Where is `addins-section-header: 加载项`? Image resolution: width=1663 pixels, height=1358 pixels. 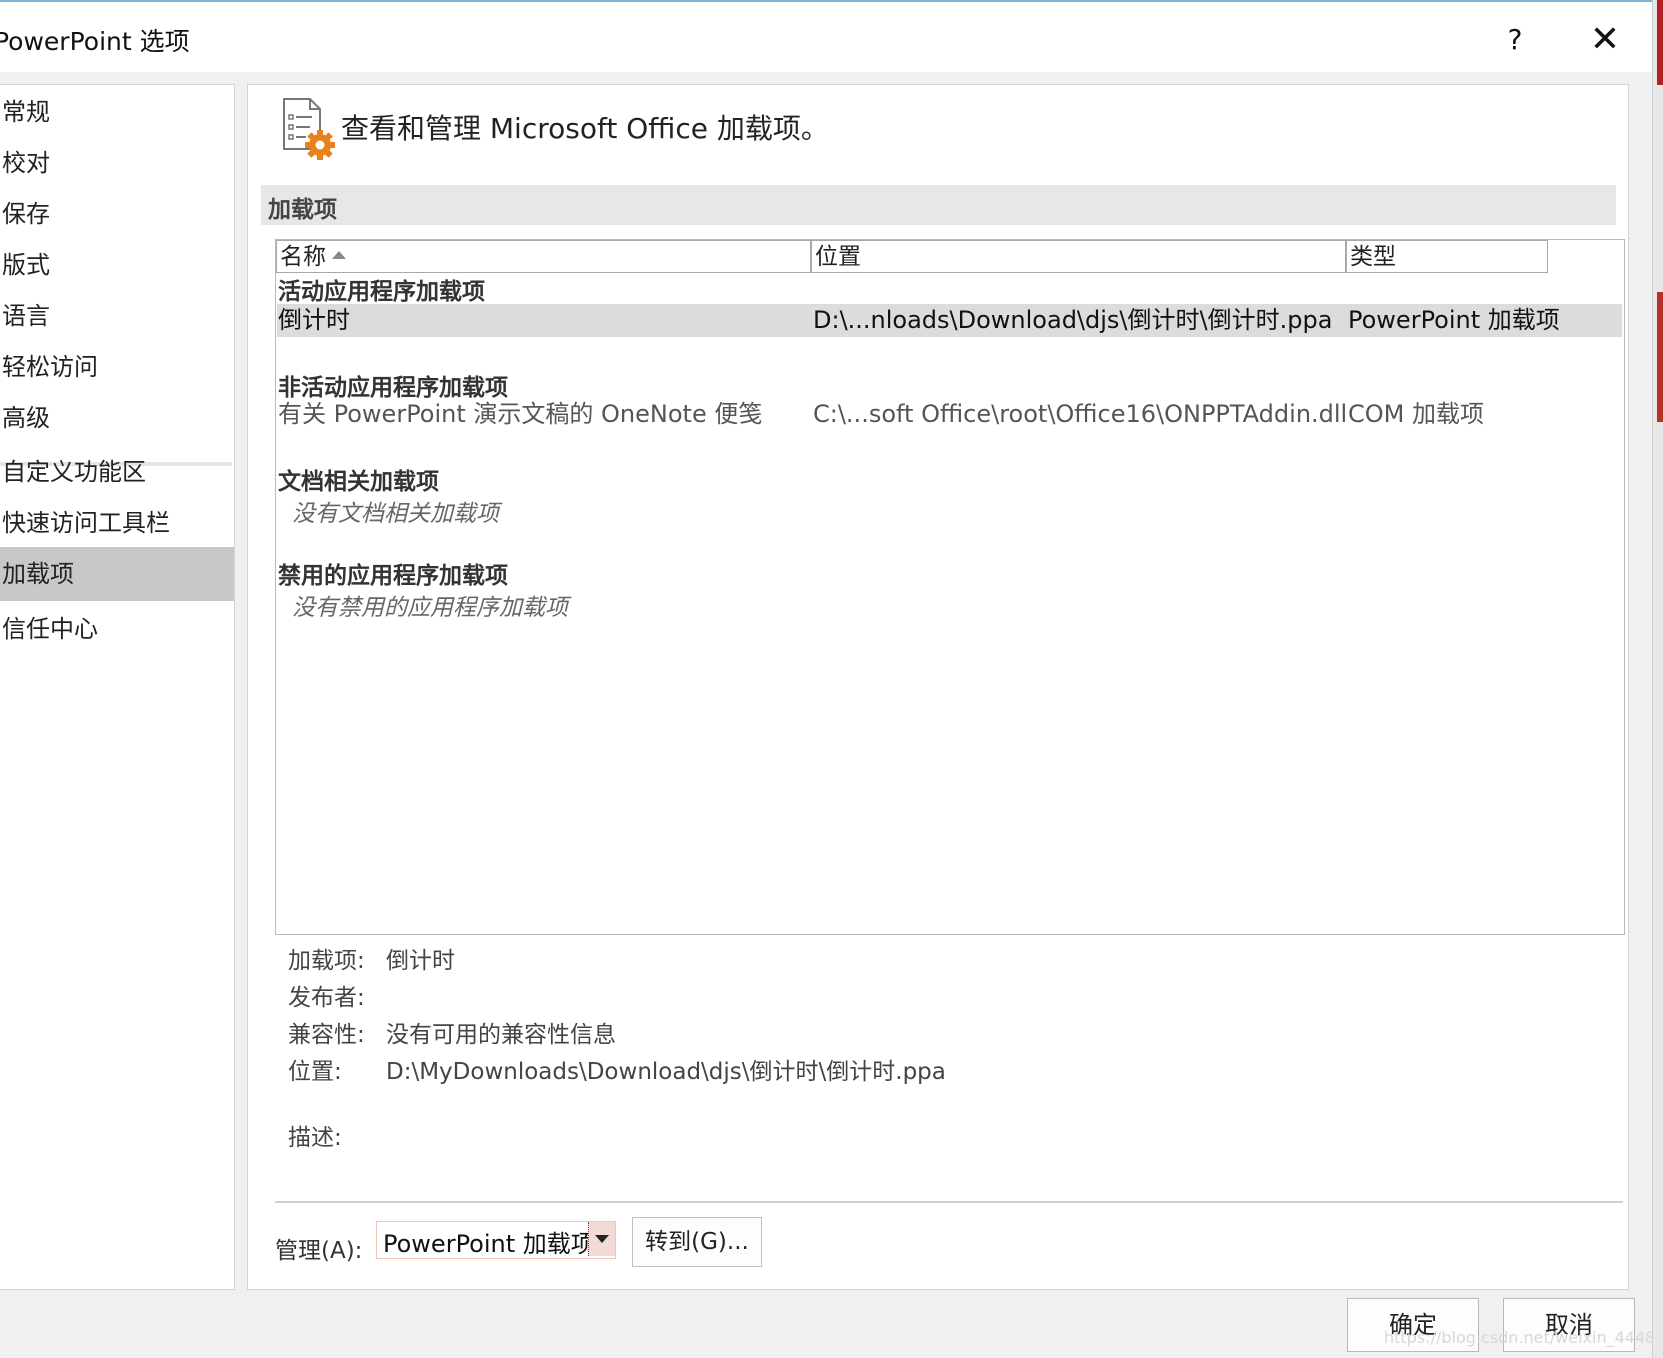
addins-section-header: 加载项 is located at coordinates (938, 205).